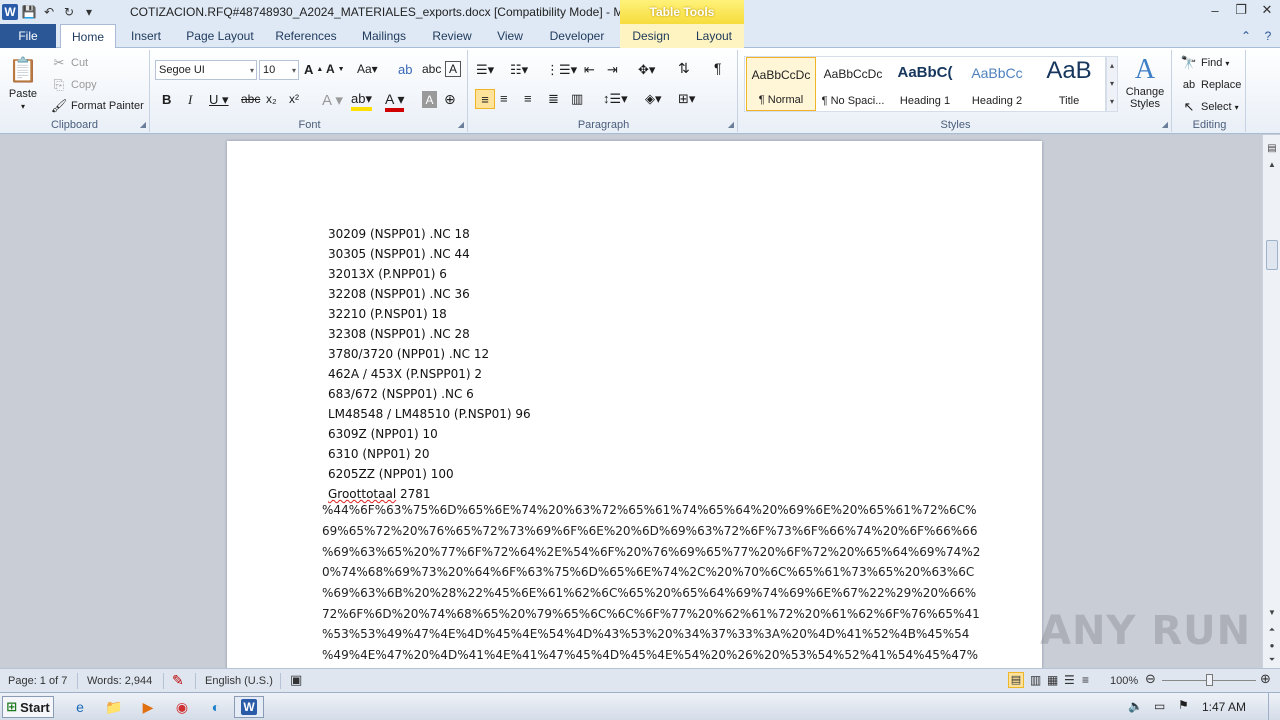  What do you see at coordinates (429, 99) in the screenshot?
I see `character-shading-icon: A` at bounding box center [429, 99].